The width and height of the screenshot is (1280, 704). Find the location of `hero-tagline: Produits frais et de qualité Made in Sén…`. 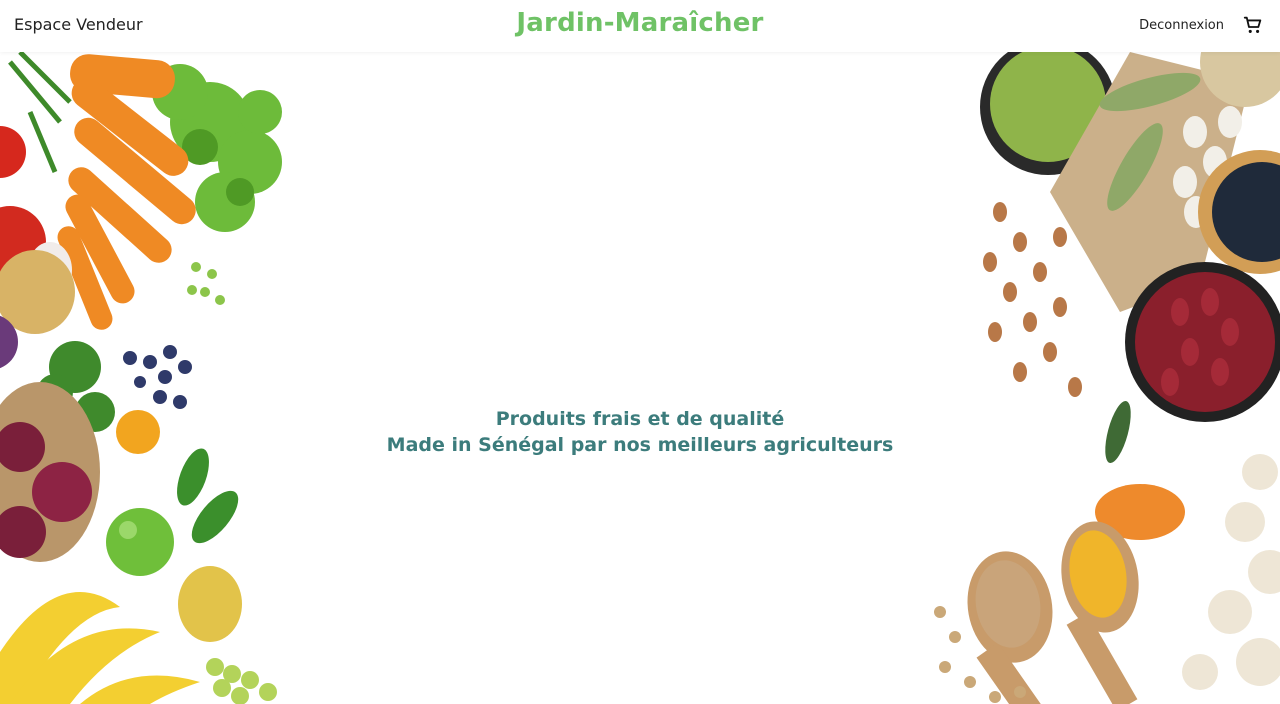

hero-tagline: Produits frais et de qualité Made in Sén… is located at coordinates (640, 432).